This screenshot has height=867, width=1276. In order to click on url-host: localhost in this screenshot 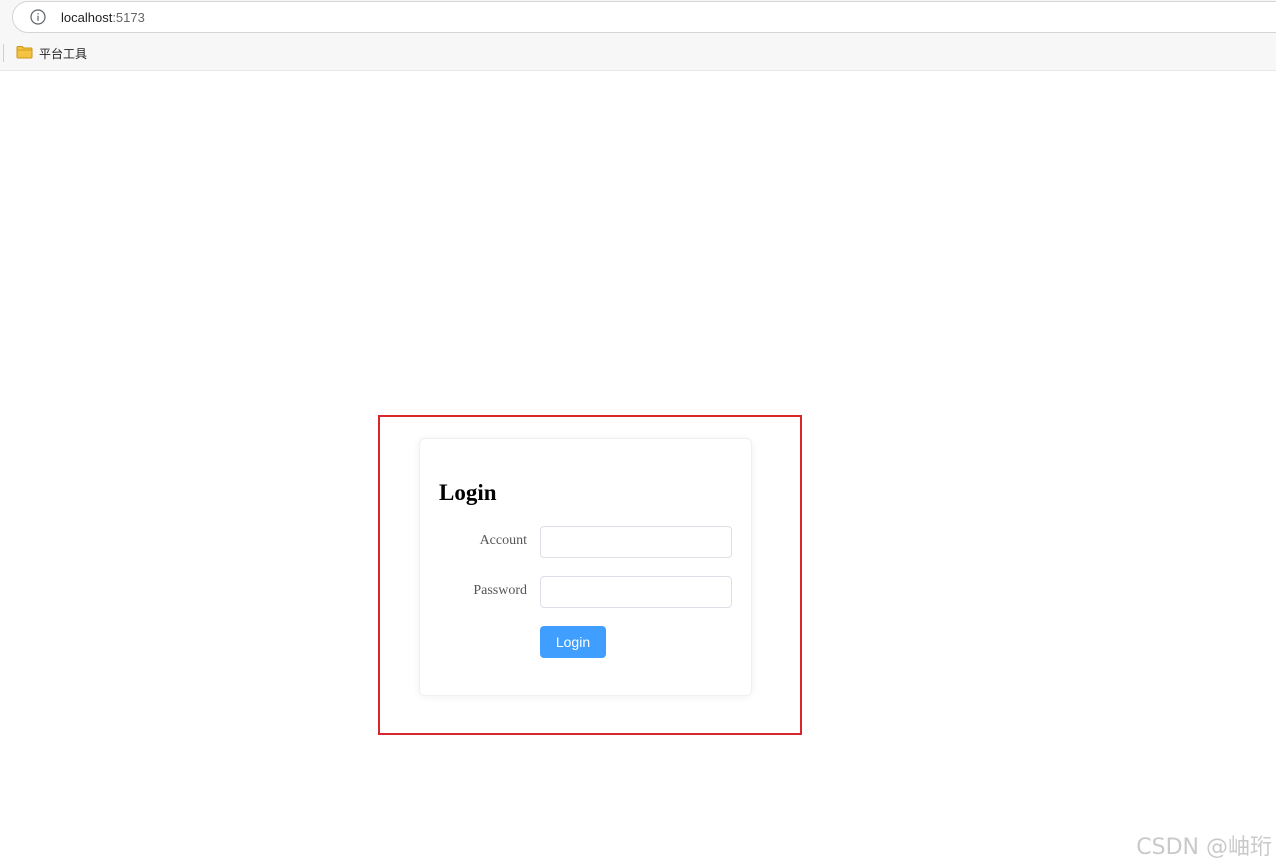, I will do `click(87, 17)`.